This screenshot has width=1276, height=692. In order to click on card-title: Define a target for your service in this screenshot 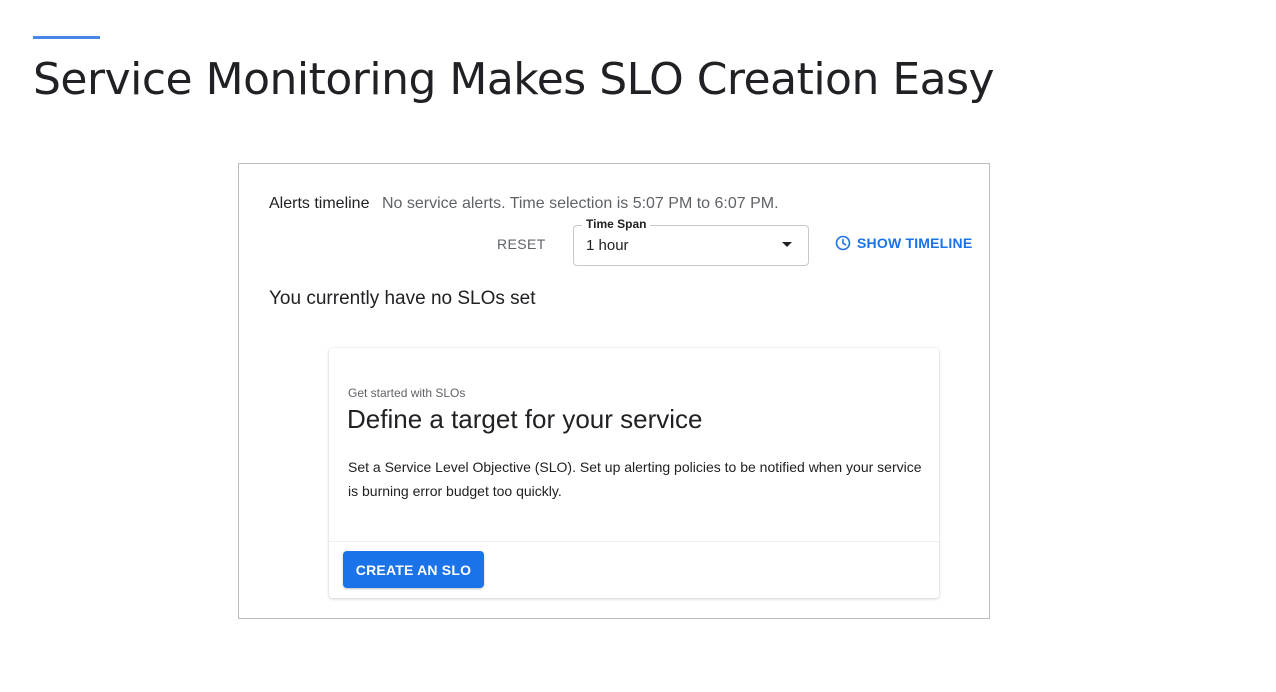, I will do `click(525, 419)`.